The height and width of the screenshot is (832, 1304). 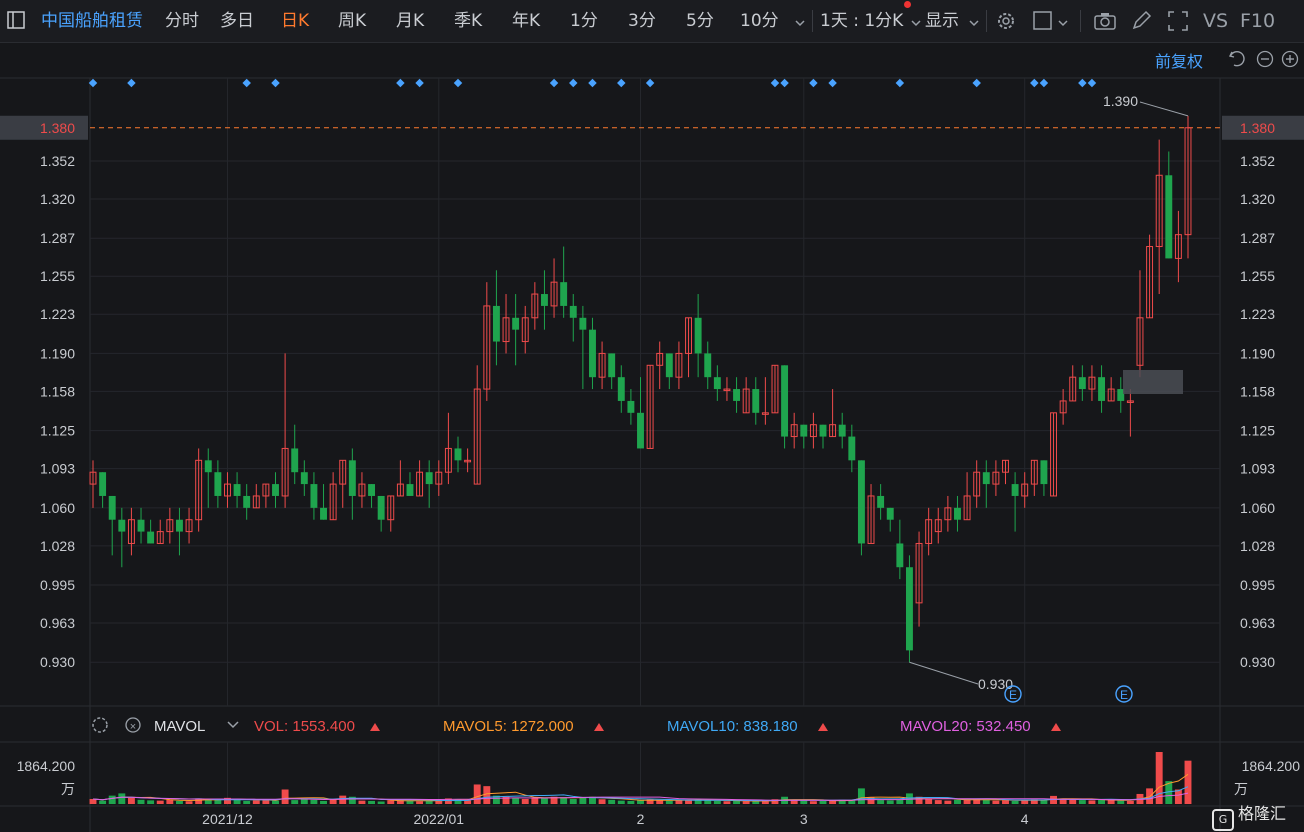 What do you see at coordinates (1105, 21) in the screenshot?
I see `camera-icon` at bounding box center [1105, 21].